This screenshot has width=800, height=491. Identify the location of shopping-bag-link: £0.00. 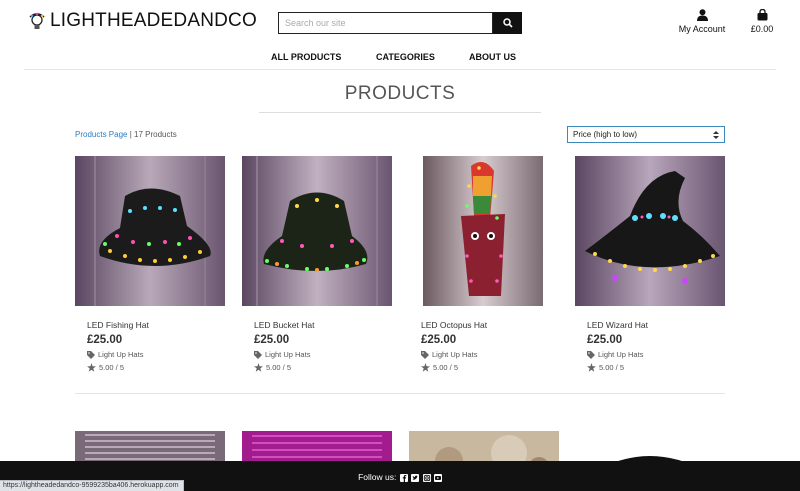
(762, 21).